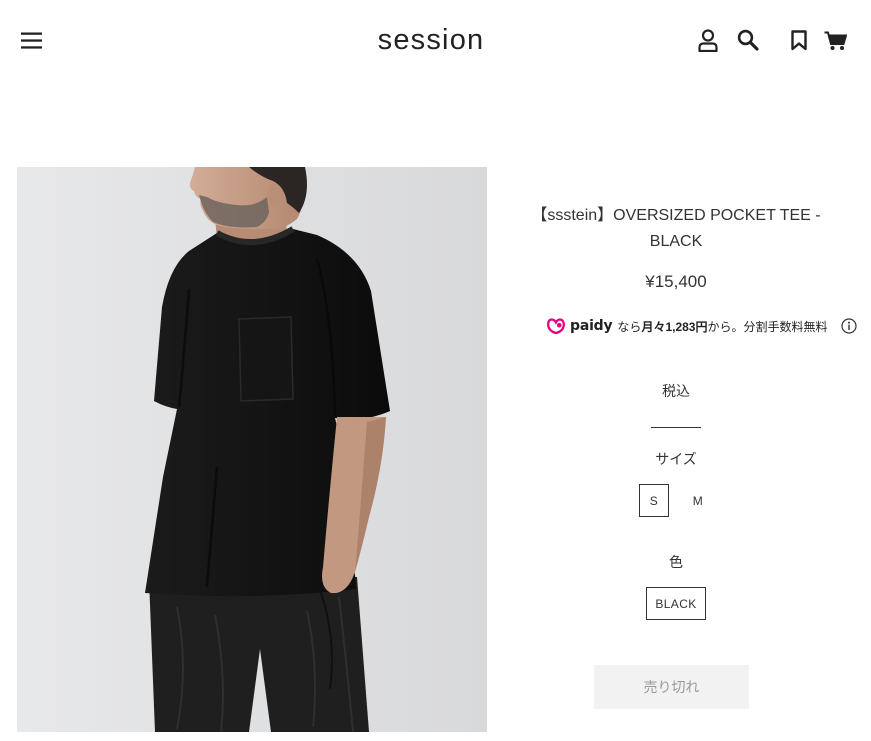  I want to click on info-icon-dot, so click(849, 322).